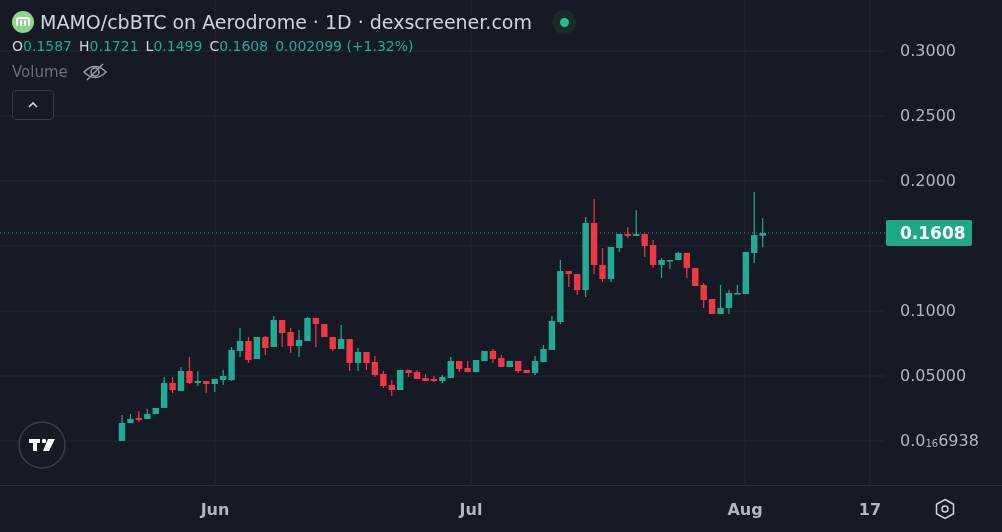  I want to click on chevron-up-icon, so click(33, 105).